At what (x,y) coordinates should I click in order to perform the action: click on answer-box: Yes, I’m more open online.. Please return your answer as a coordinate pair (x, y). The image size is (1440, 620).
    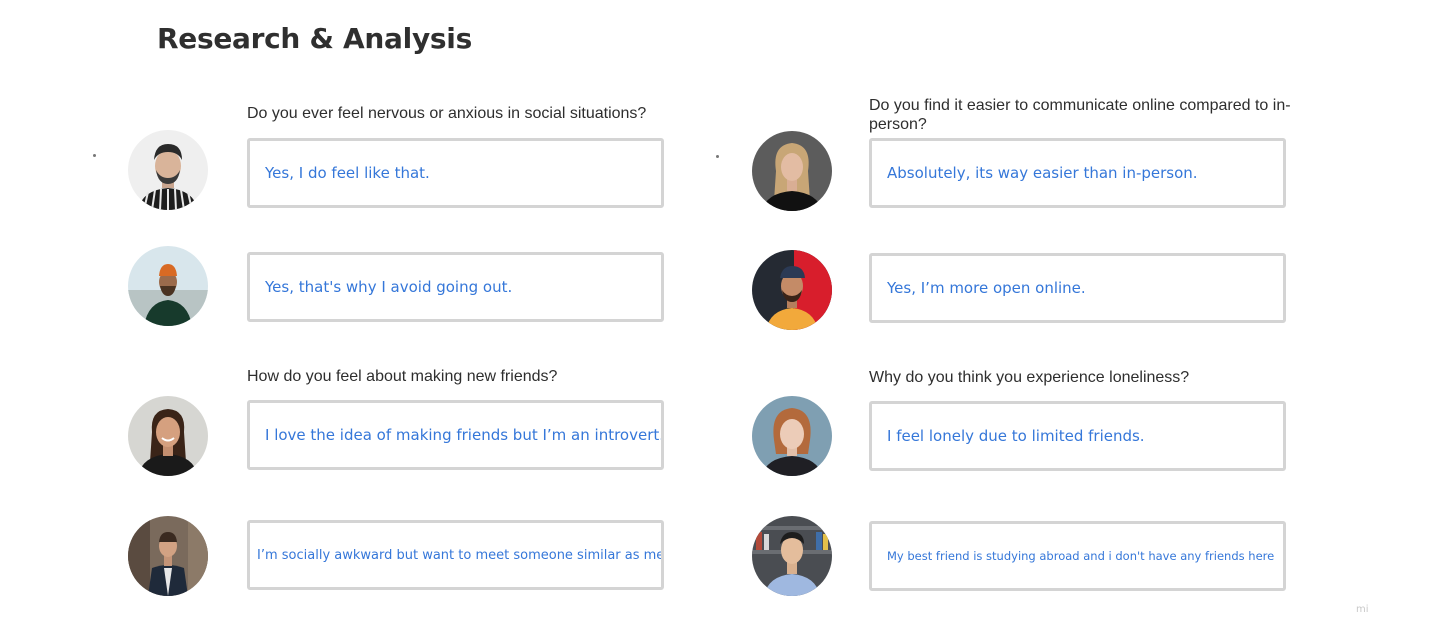
    Looking at the image, I should click on (1077, 288).